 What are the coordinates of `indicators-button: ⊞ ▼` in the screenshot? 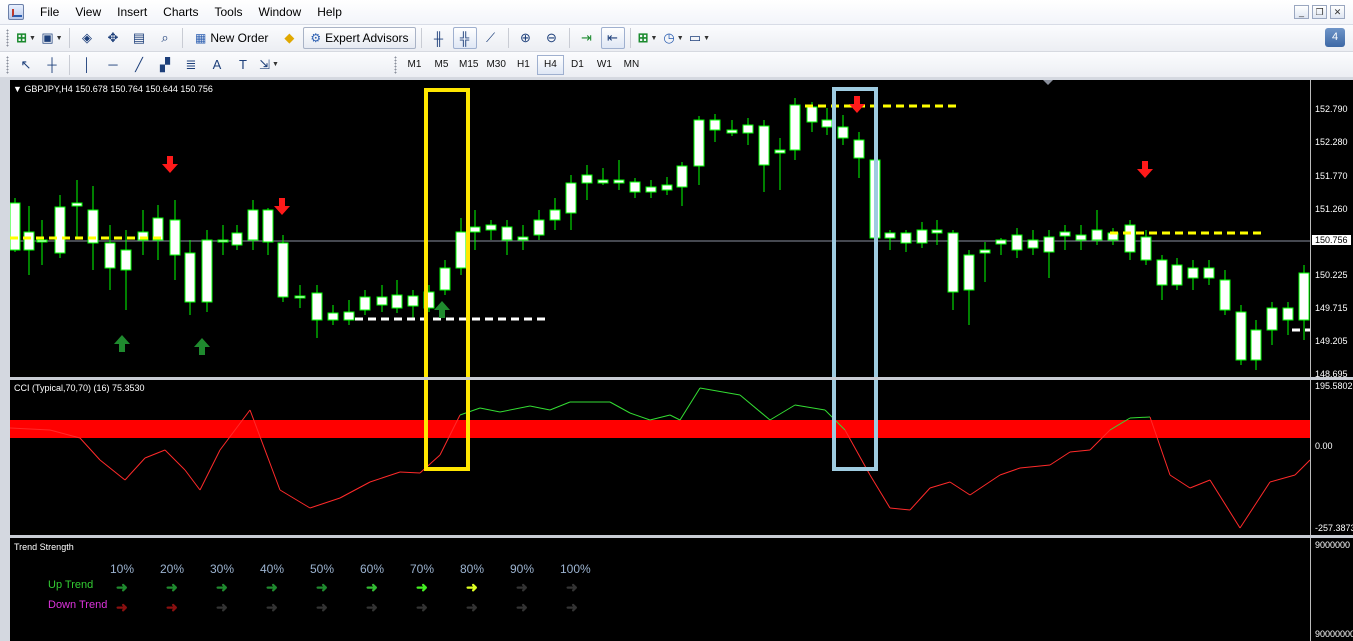 It's located at (648, 38).